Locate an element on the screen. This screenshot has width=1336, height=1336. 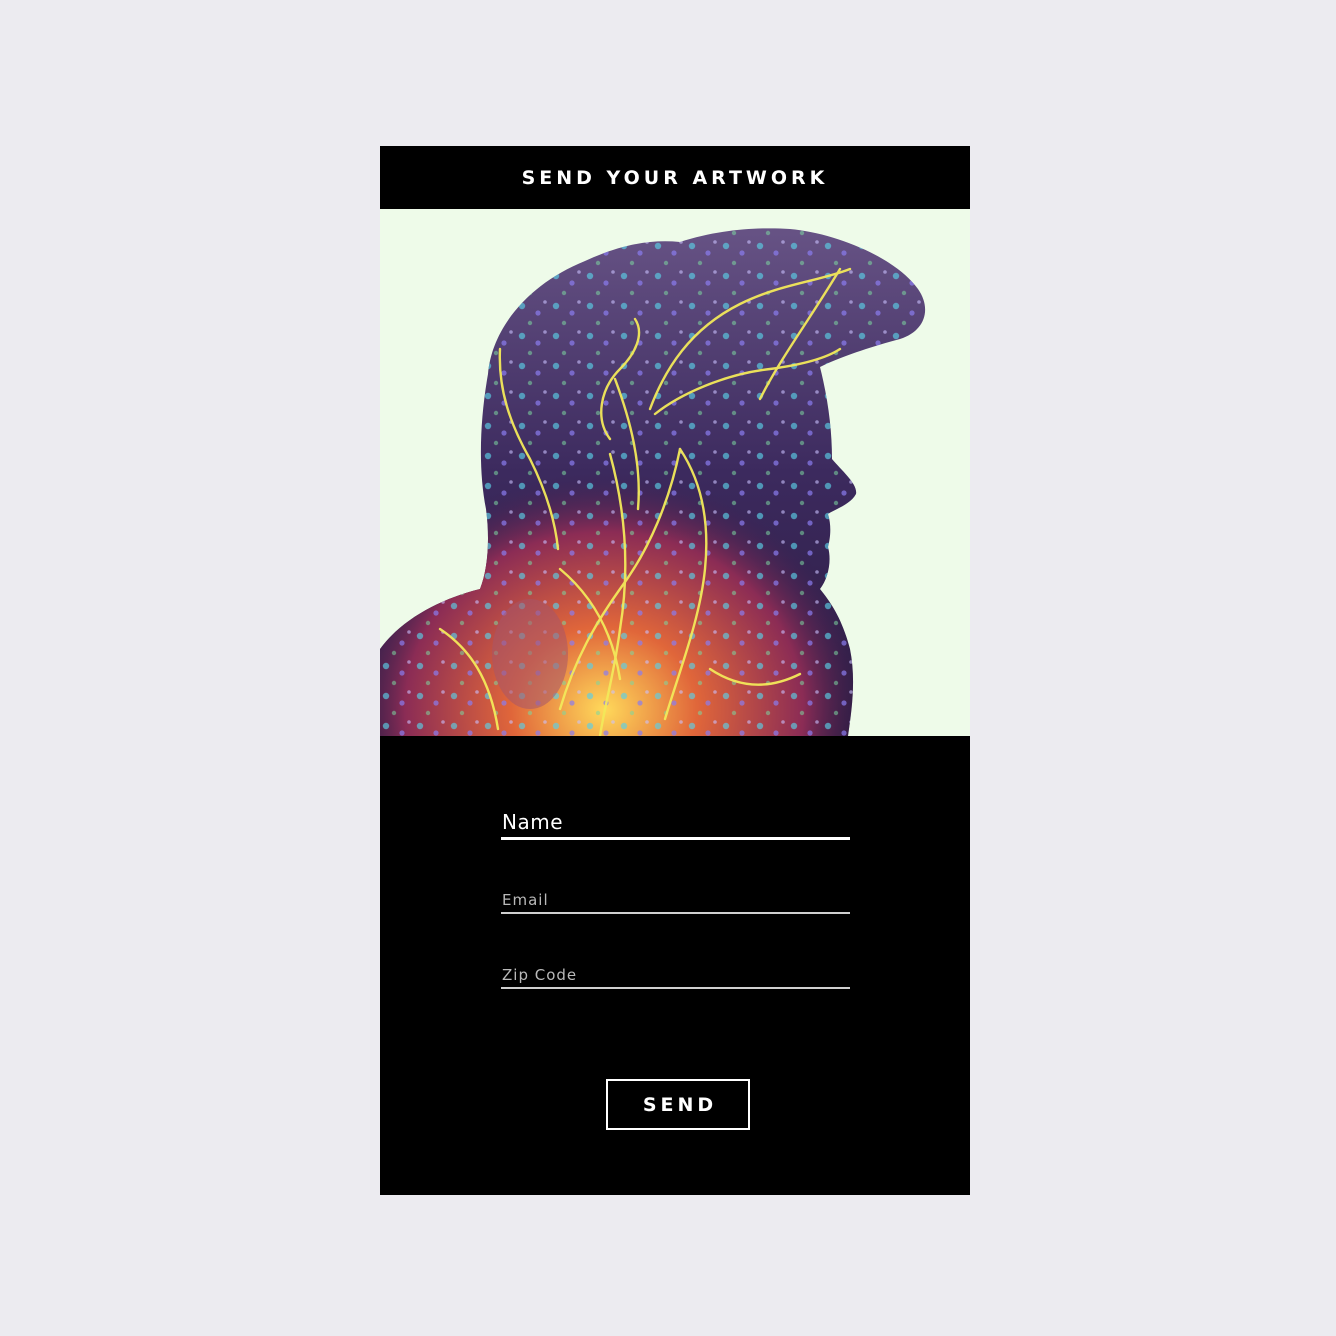
zip-code-field-label: Zip Code is located at coordinates (540, 975).